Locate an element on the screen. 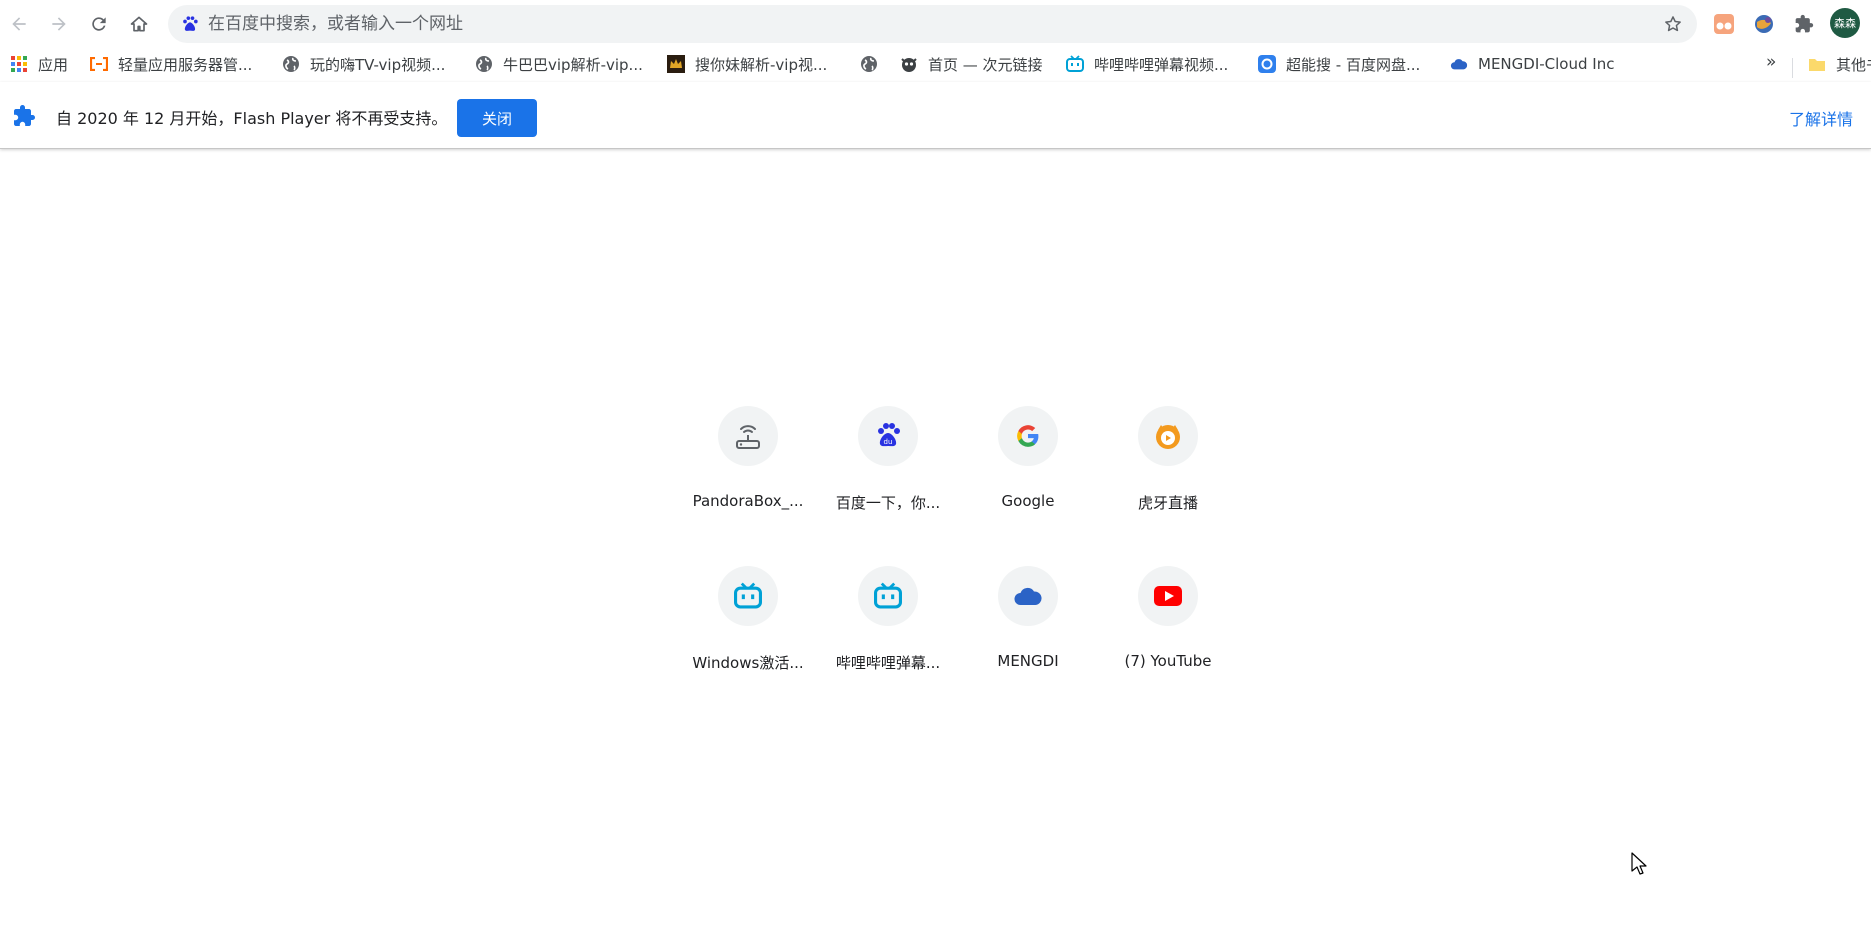 This screenshot has width=1871, height=925. search-app-icon is located at coordinates (1267, 64).